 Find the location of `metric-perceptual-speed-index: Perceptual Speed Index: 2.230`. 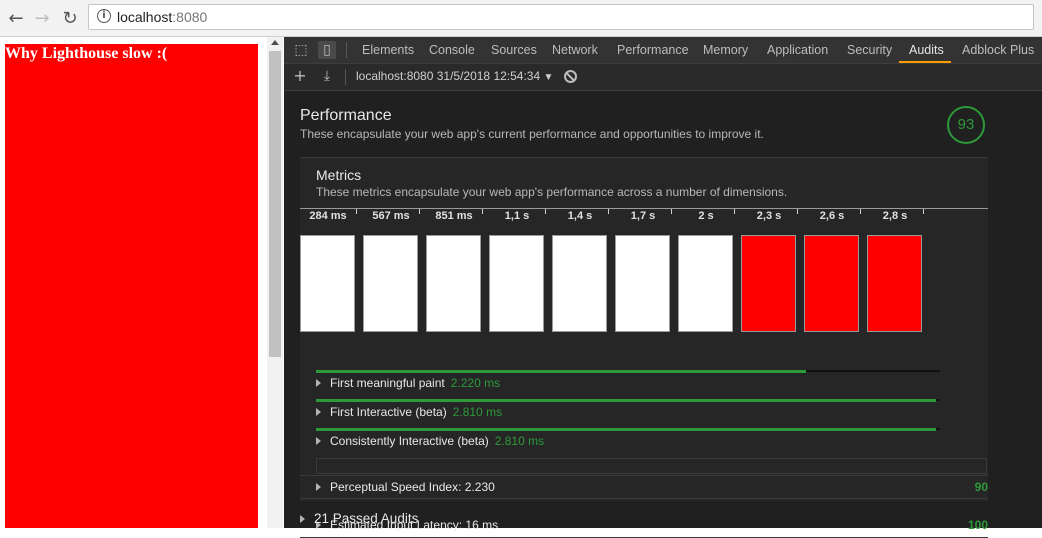

metric-perceptual-speed-index: Perceptual Speed Index: 2.230 is located at coordinates (405, 487).